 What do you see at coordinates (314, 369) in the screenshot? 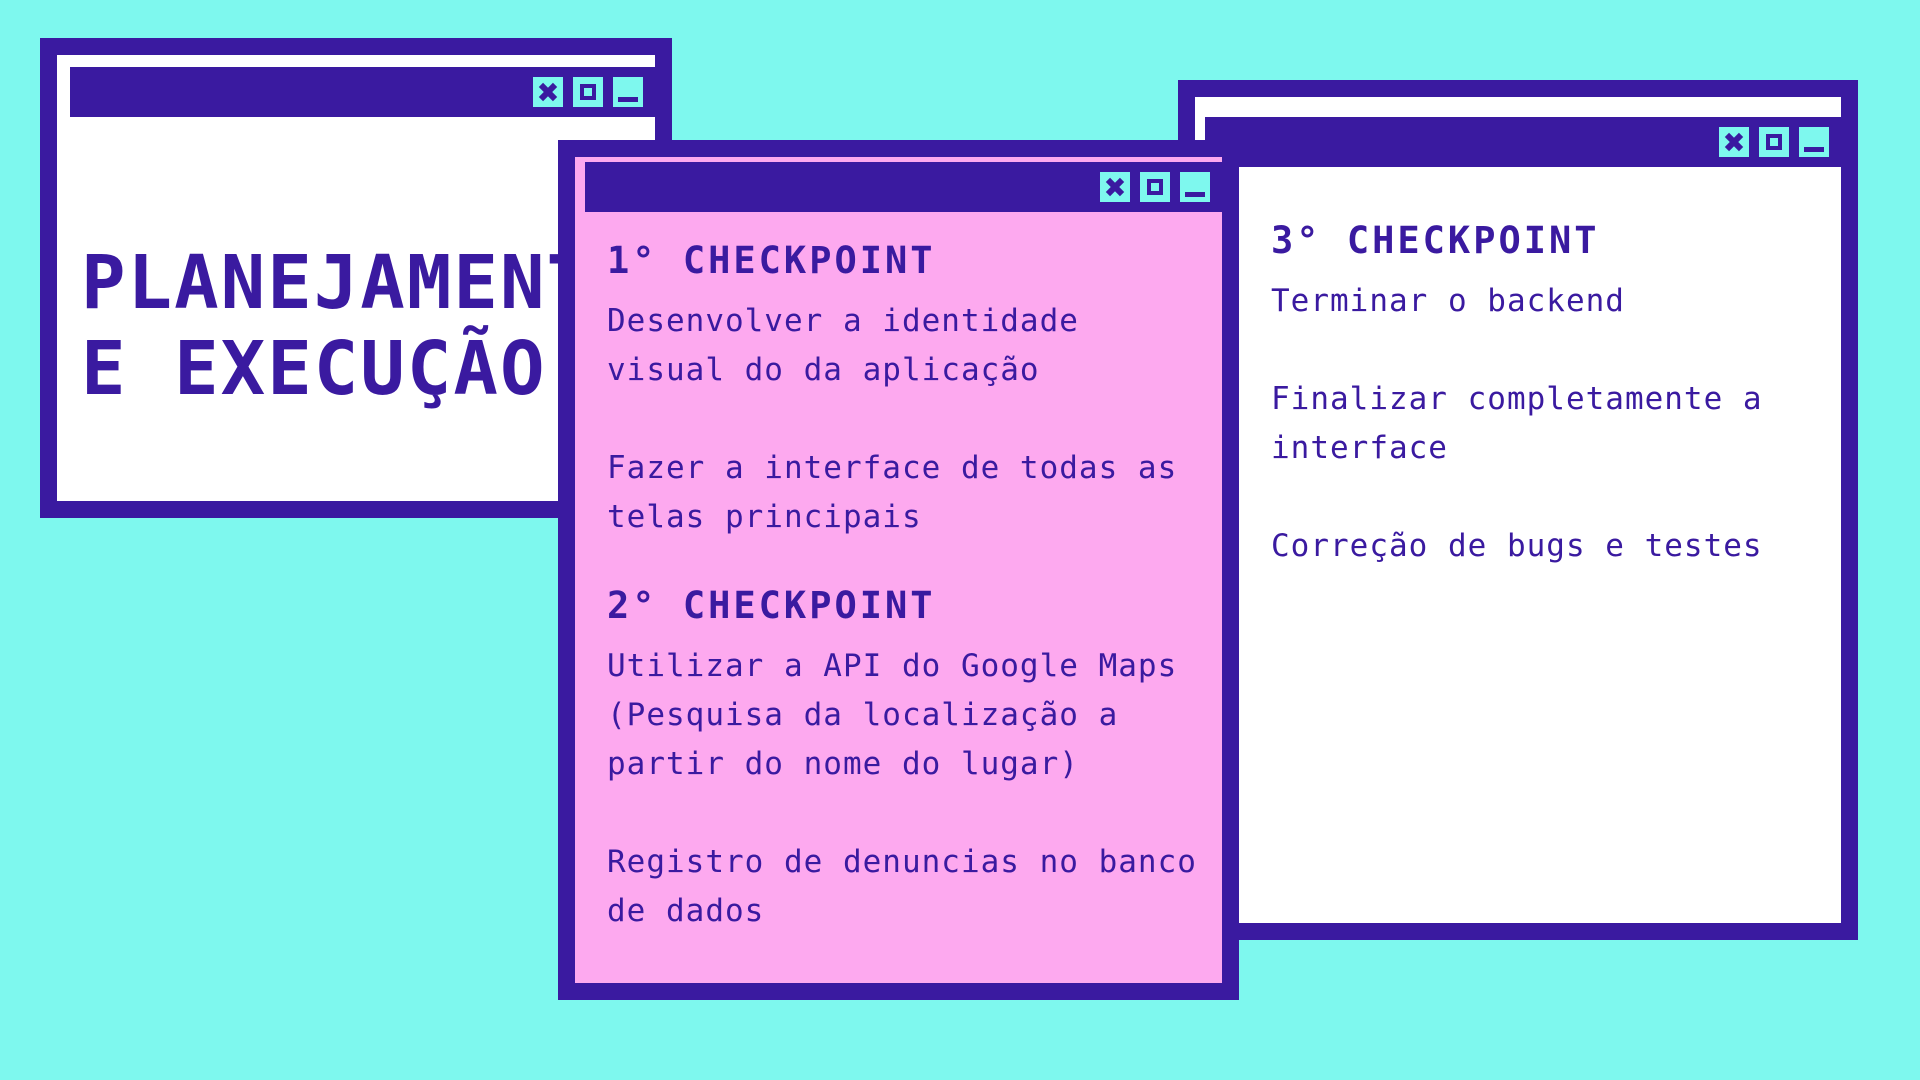
I see `page-title-line-2: E EXECUÇÃO` at bounding box center [314, 369].